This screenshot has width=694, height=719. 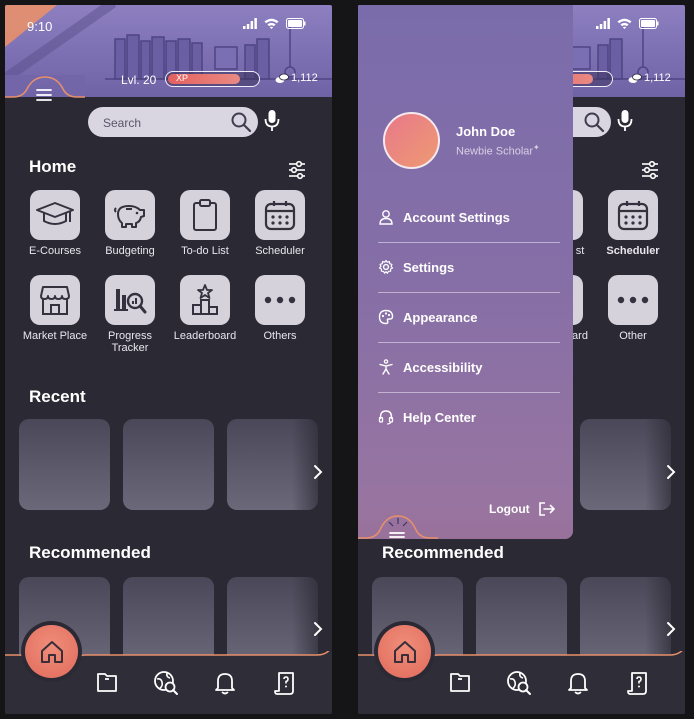 What do you see at coordinates (205, 215) in the screenshot?
I see `clipboard-icon` at bounding box center [205, 215].